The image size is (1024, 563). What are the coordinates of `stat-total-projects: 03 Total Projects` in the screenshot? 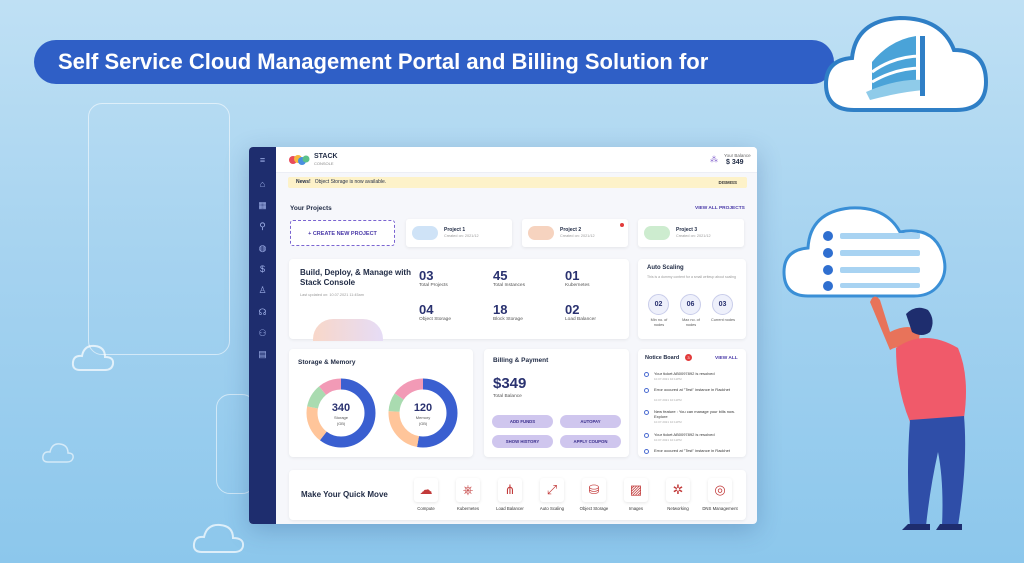 It's located at (433, 278).